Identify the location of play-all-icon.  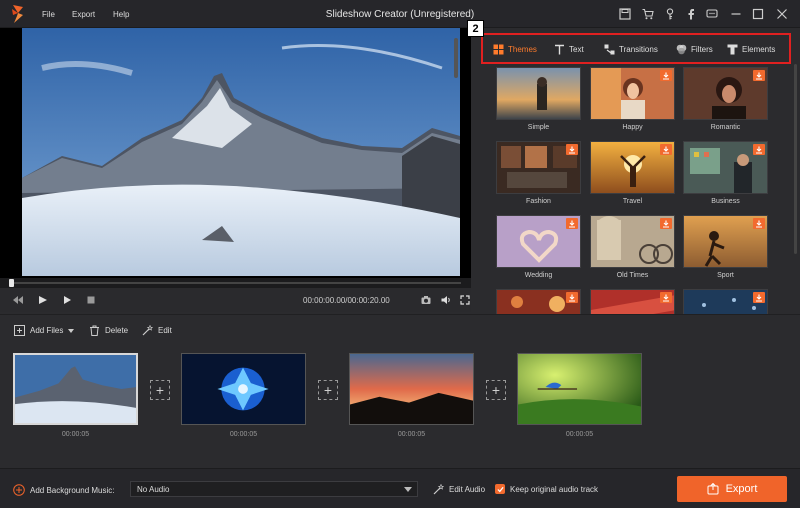
(43, 300).